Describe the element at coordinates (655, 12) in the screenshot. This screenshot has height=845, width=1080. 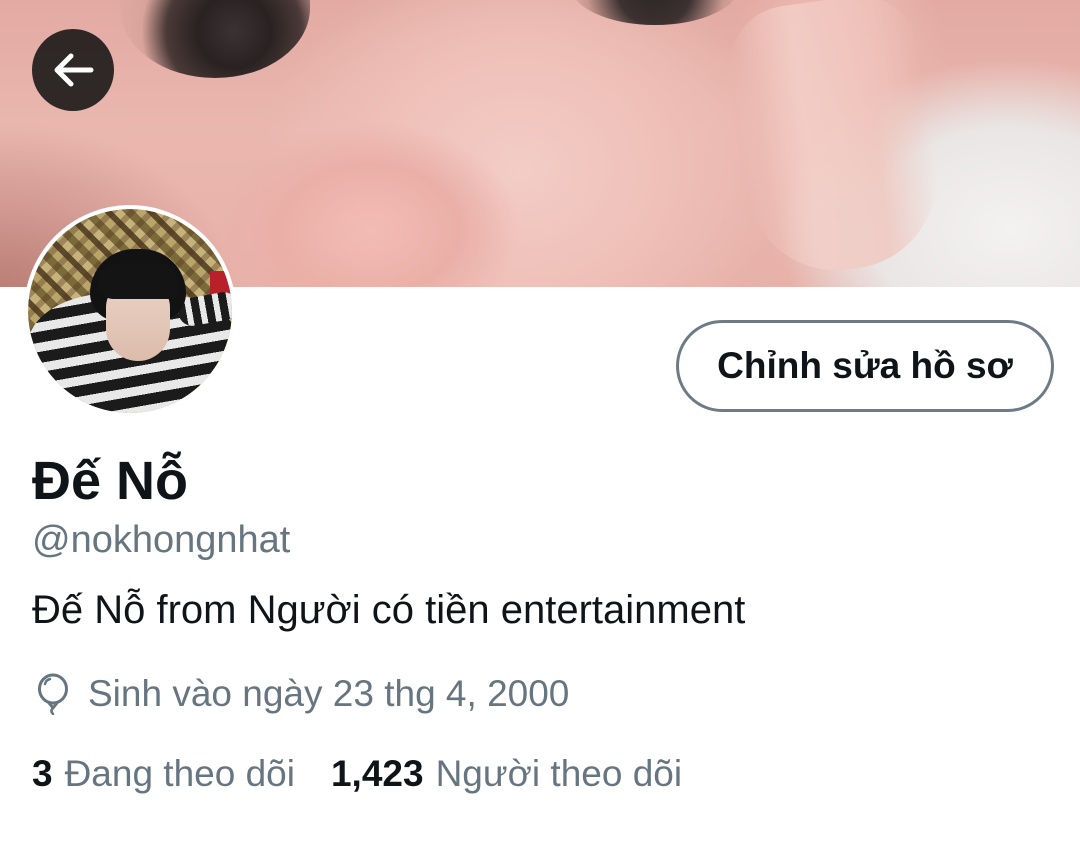
I see `banner-eye-right` at that location.